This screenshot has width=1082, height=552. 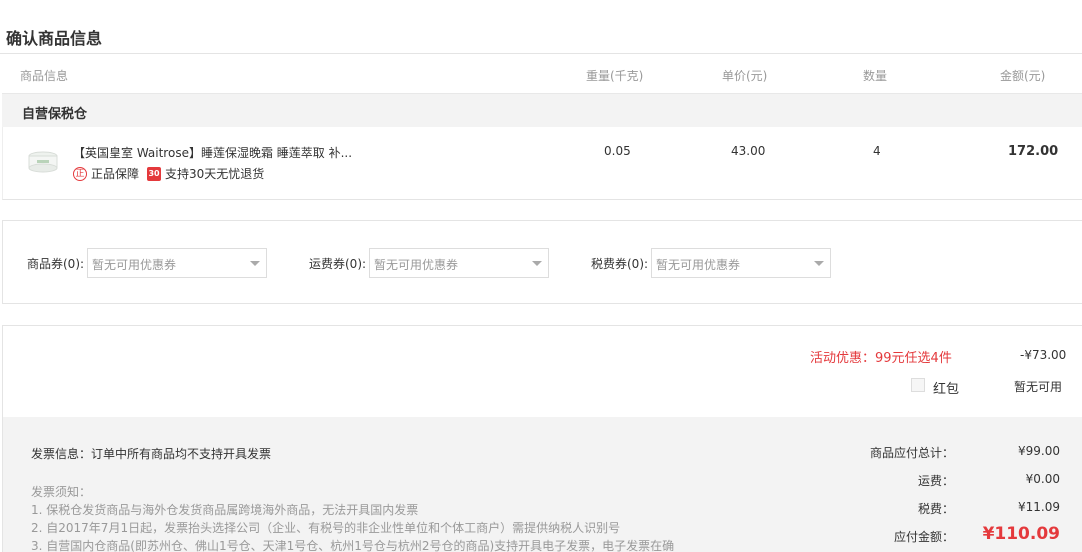 What do you see at coordinates (215, 174) in the screenshot?
I see `return-policy-label: 支持30天无忧退货` at bounding box center [215, 174].